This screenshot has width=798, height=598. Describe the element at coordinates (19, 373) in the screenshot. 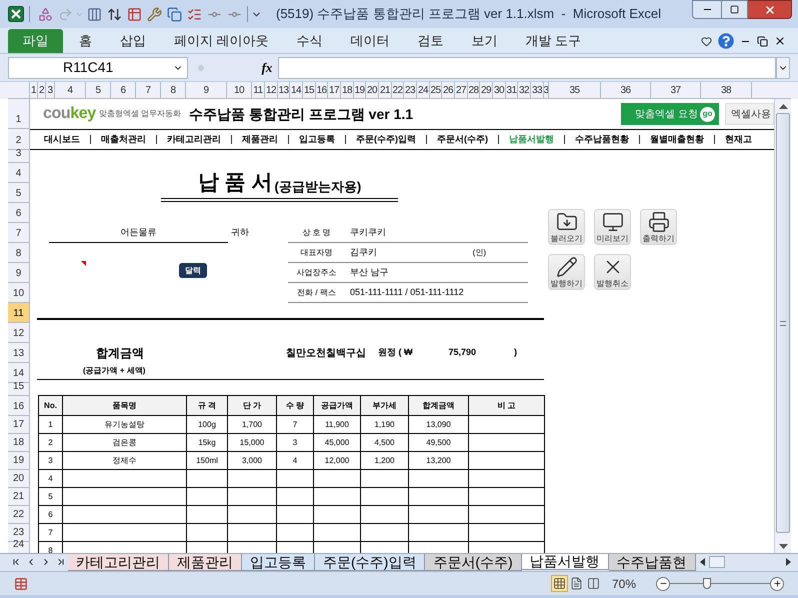

I see `row-header: 14` at that location.